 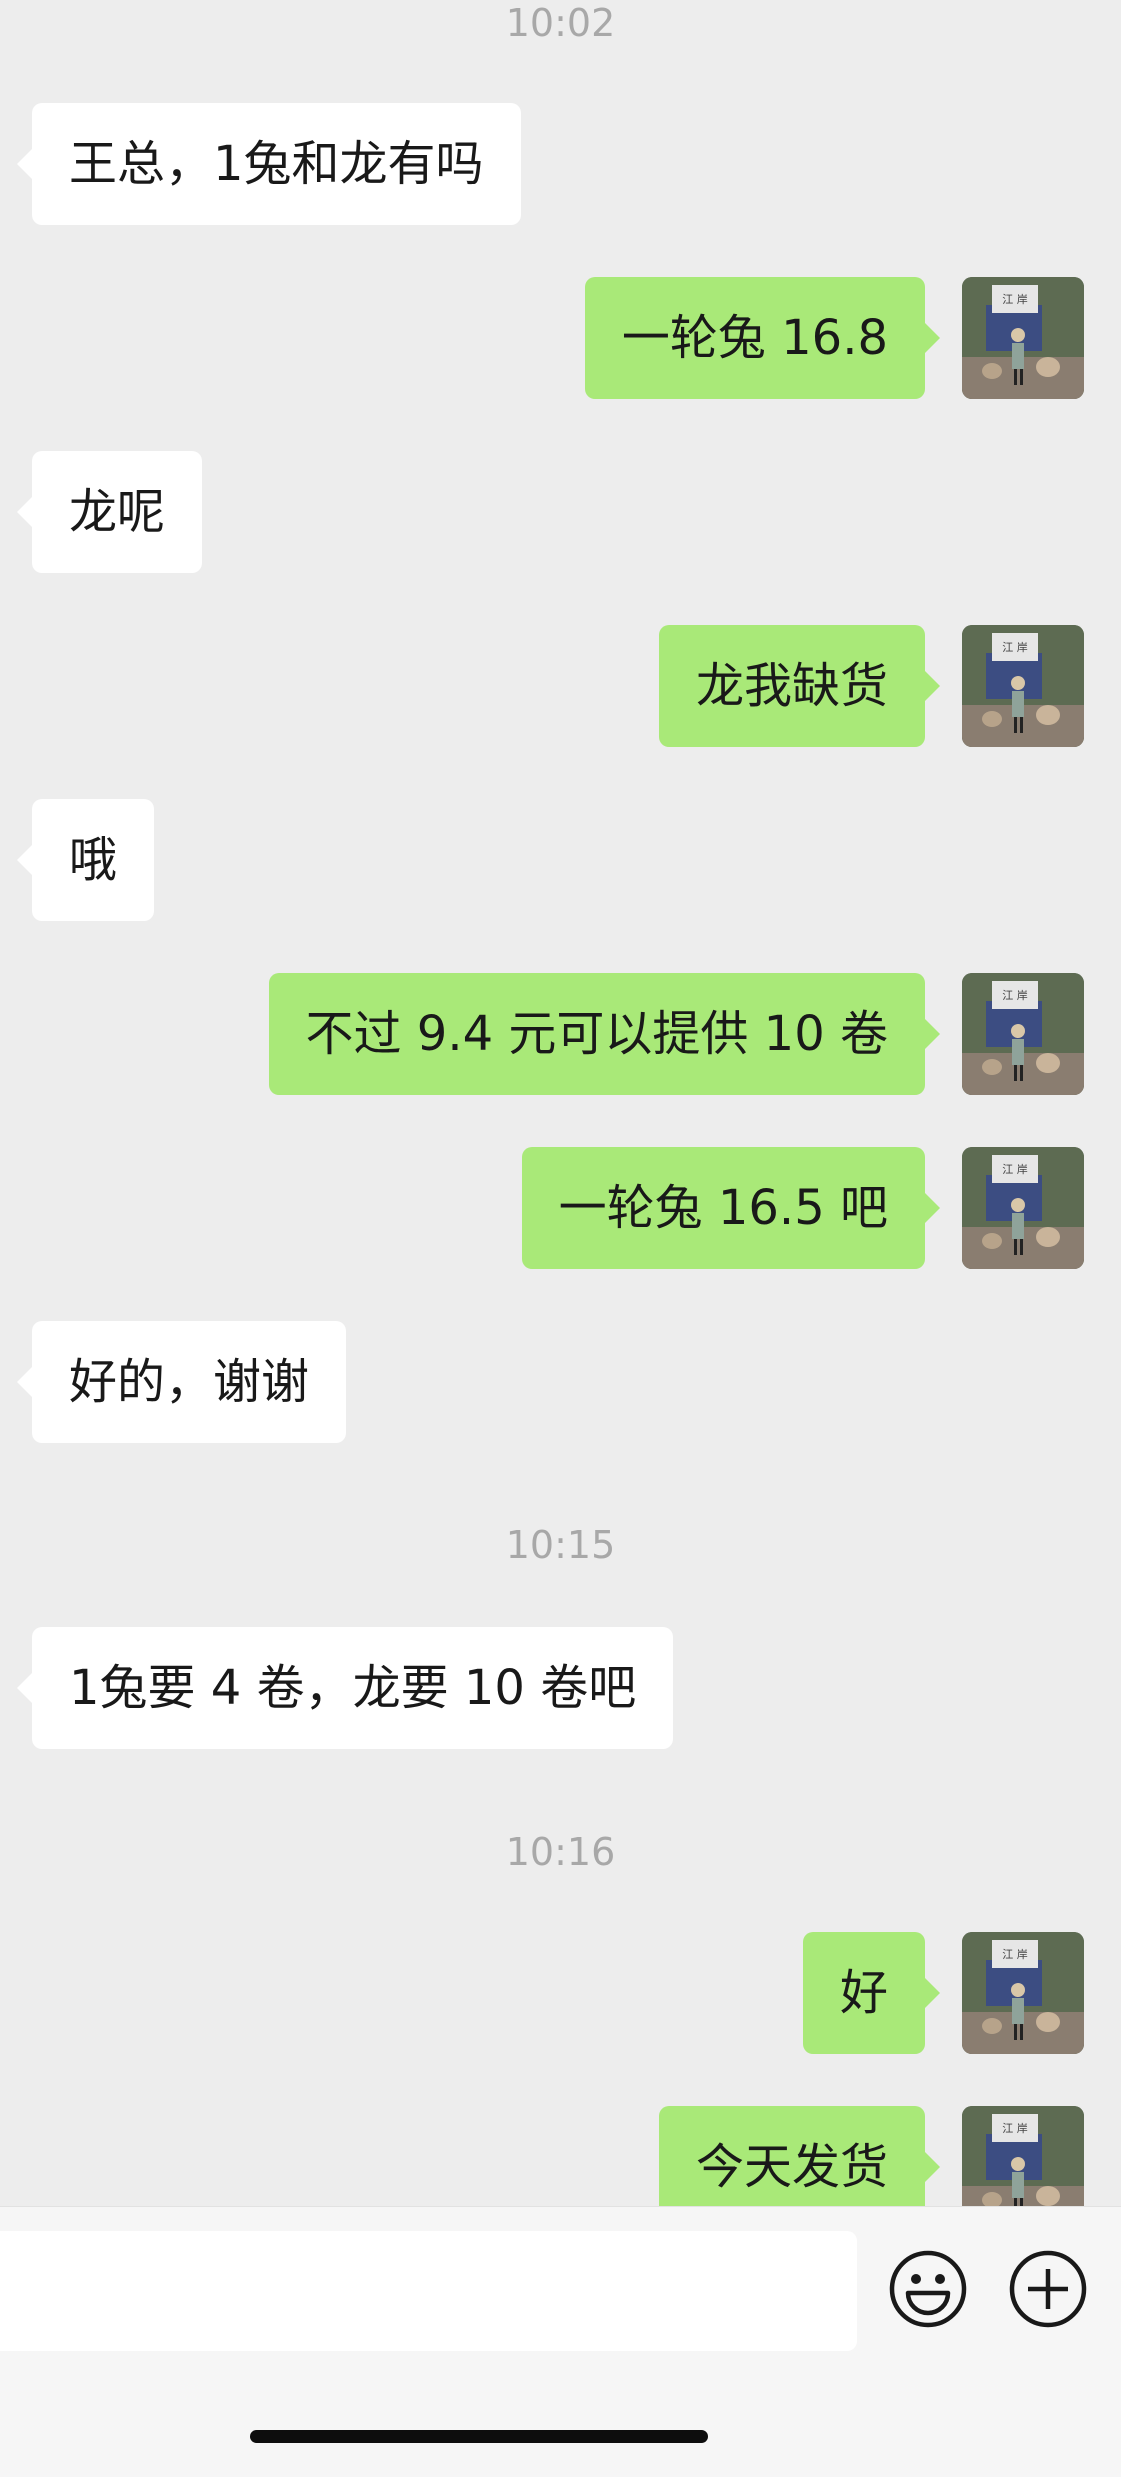 I want to click on message-bubble-outgoing: 一轮兔 16.5 吧, so click(x=731, y=1208).